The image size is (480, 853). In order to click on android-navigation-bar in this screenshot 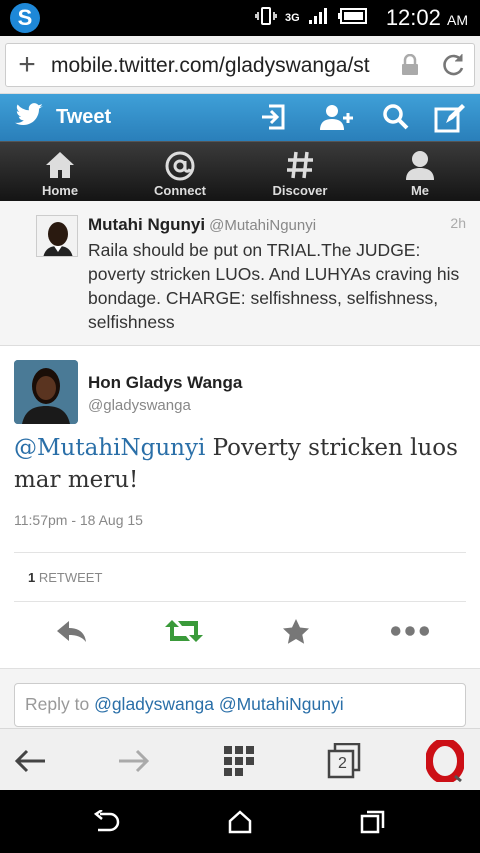, I will do `click(240, 821)`.